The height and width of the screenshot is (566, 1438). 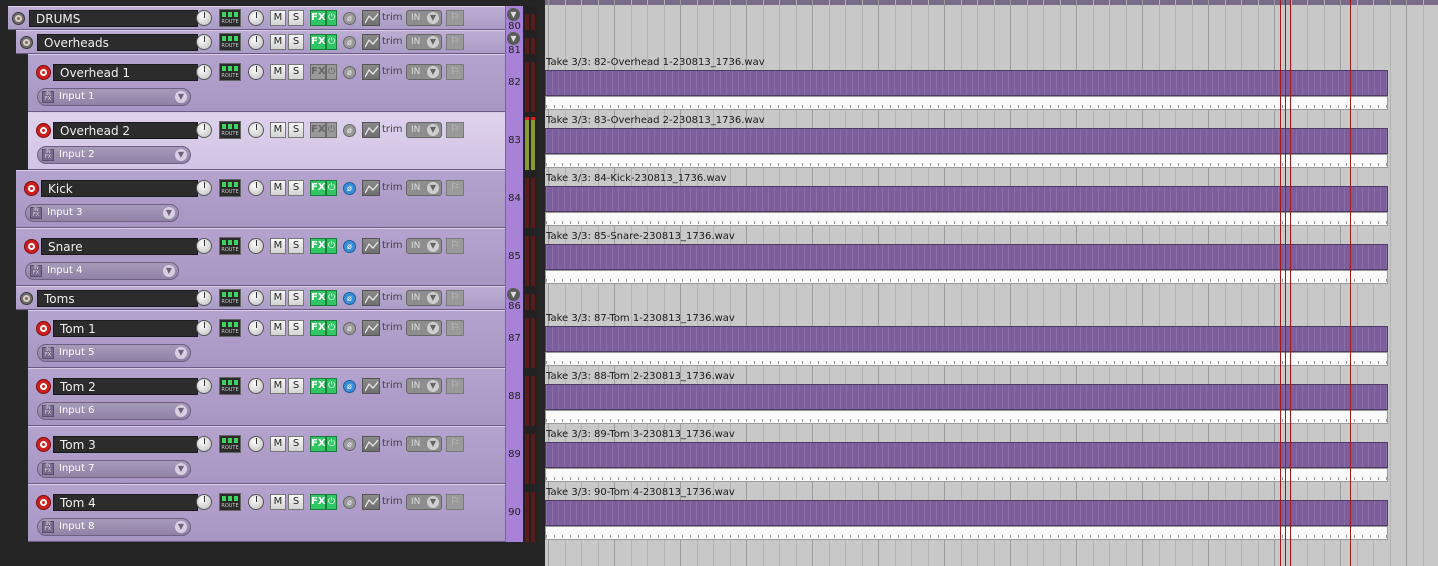 I want to click on track-number: 85, so click(x=514, y=257).